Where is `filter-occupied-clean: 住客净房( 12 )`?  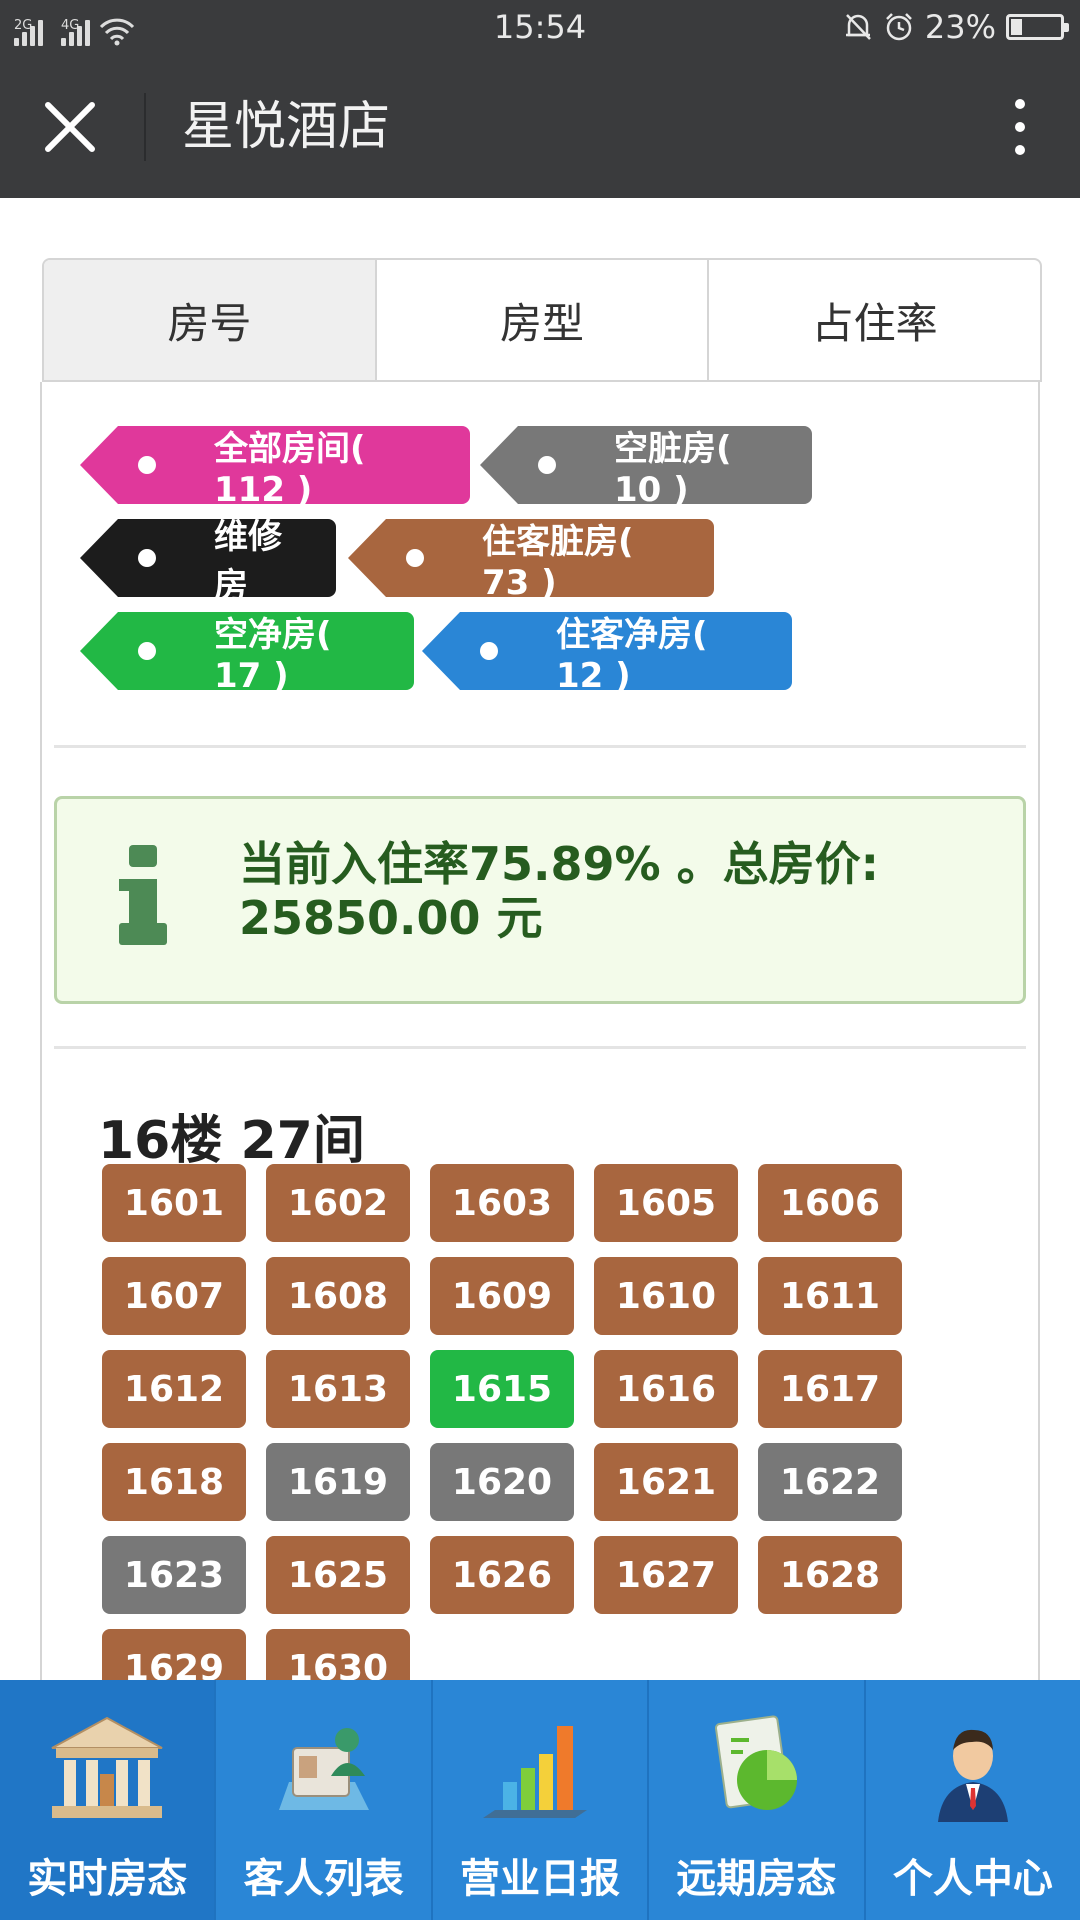 filter-occupied-clean: 住客净房( 12 ) is located at coordinates (607, 654).